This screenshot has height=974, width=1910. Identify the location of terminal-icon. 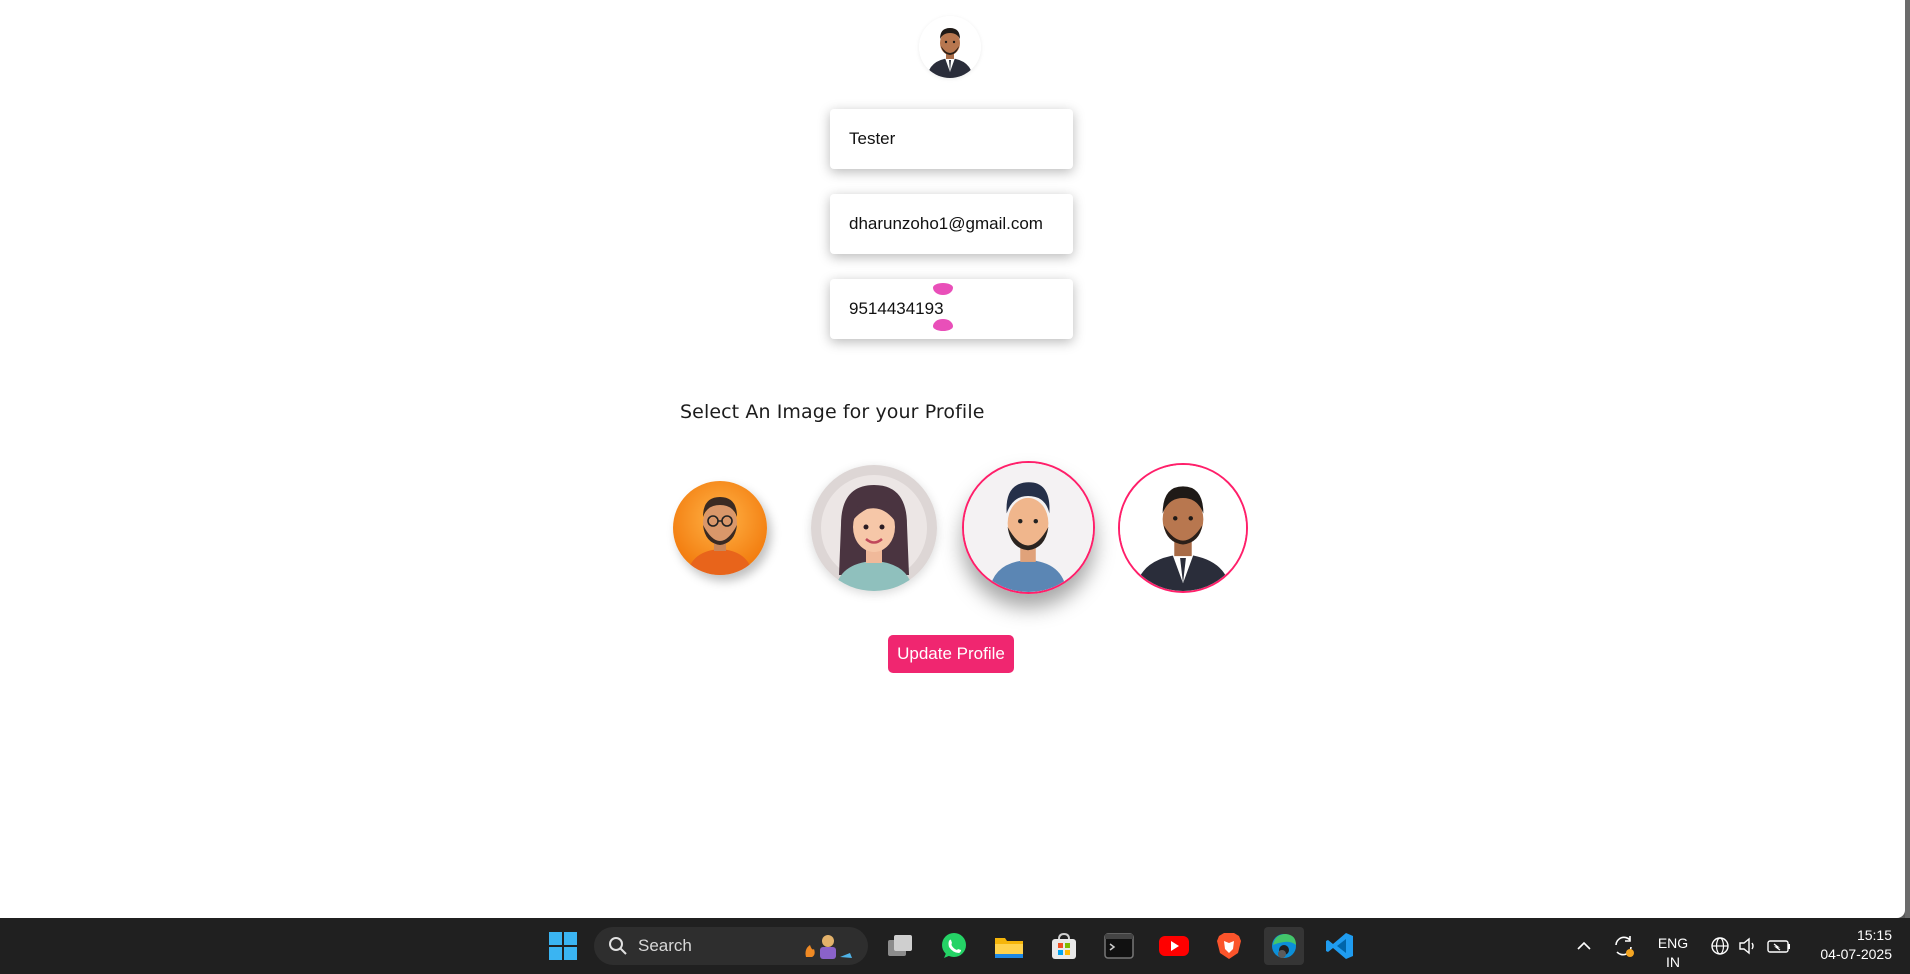
(1119, 946).